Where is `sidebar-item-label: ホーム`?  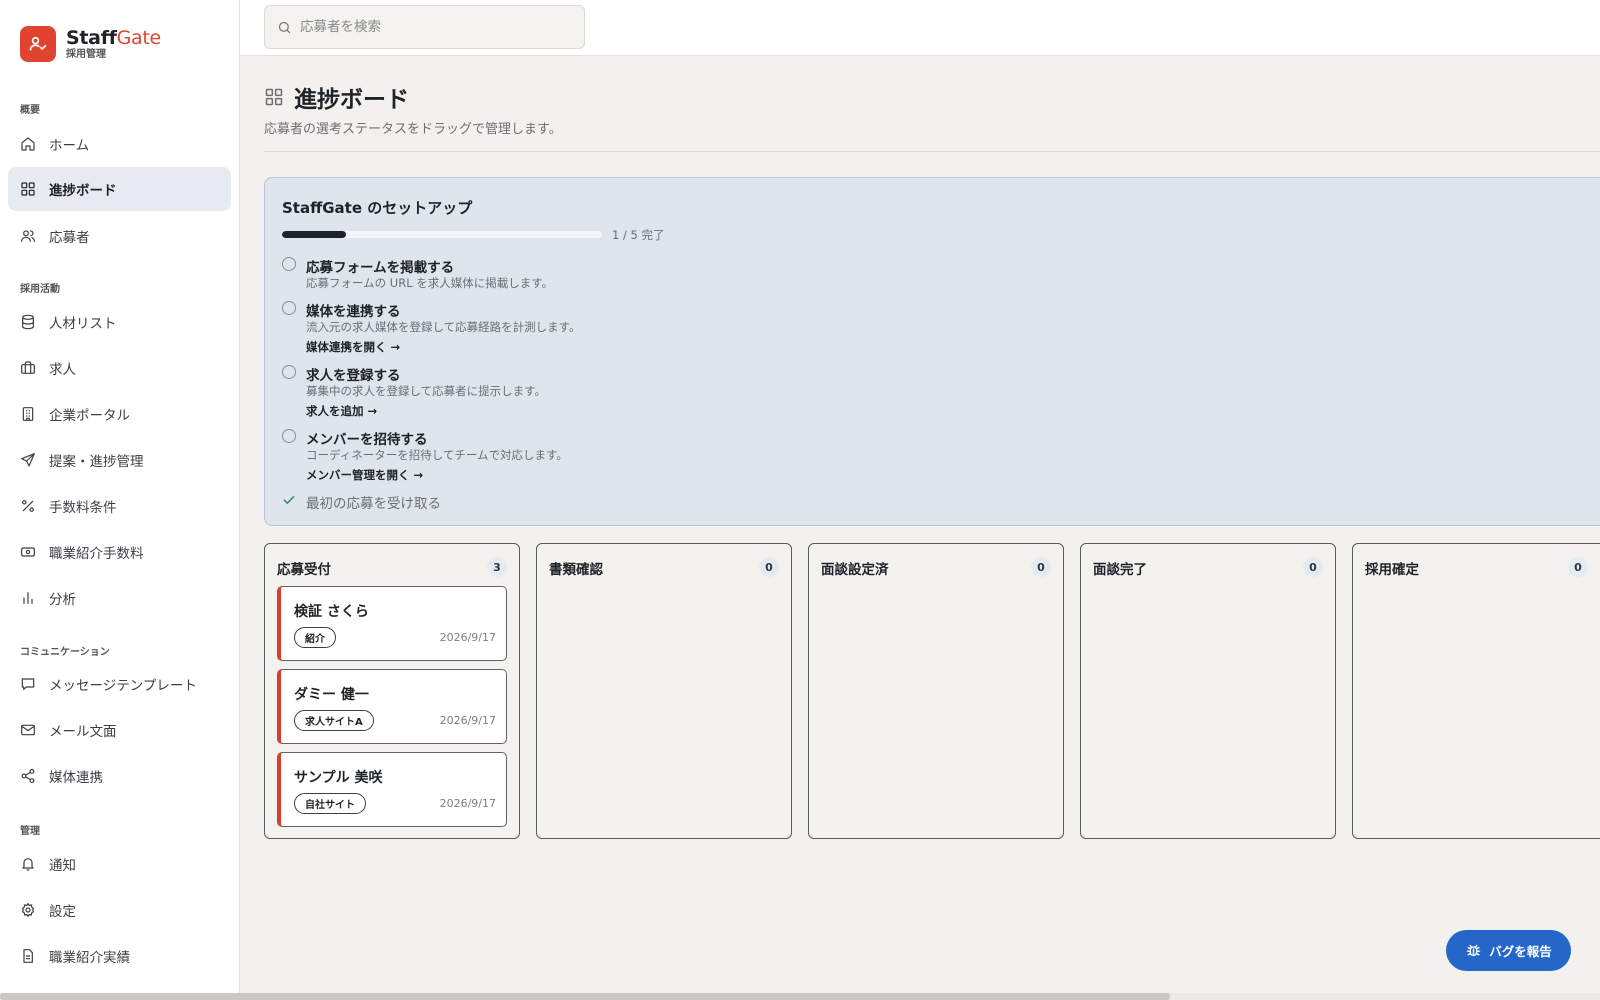 sidebar-item-label: ホーム is located at coordinates (69, 146).